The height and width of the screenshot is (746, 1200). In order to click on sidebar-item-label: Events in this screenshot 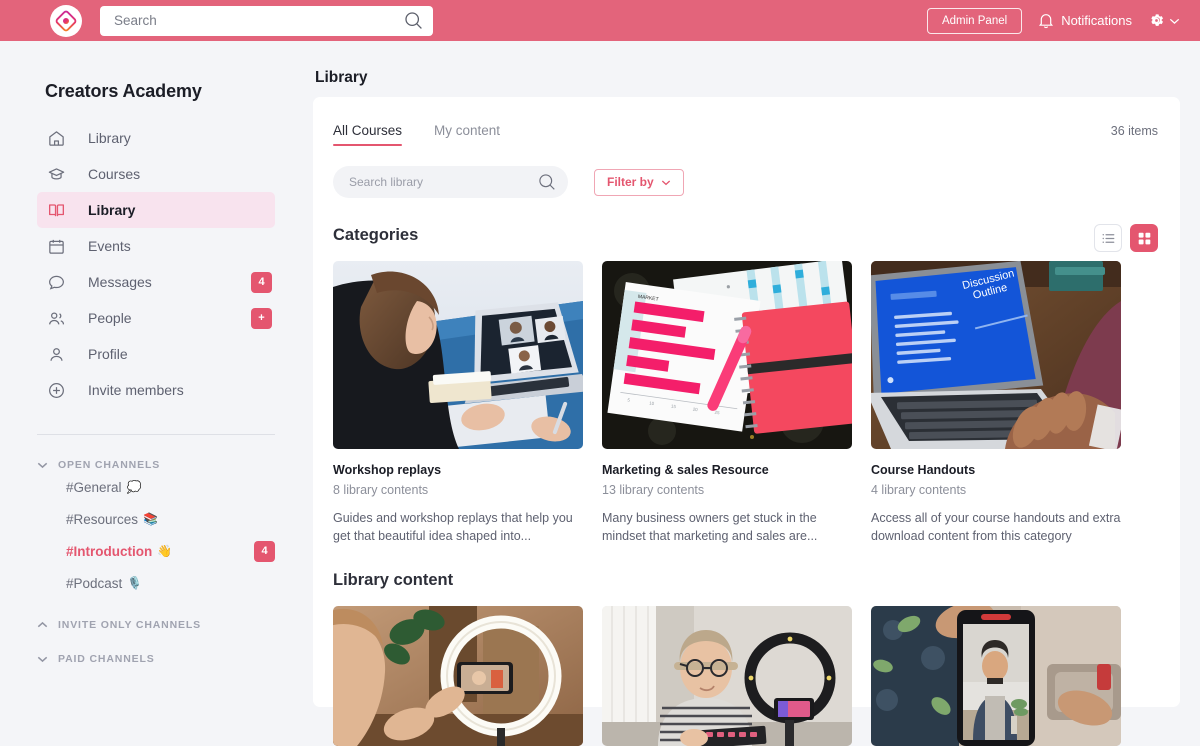, I will do `click(109, 246)`.